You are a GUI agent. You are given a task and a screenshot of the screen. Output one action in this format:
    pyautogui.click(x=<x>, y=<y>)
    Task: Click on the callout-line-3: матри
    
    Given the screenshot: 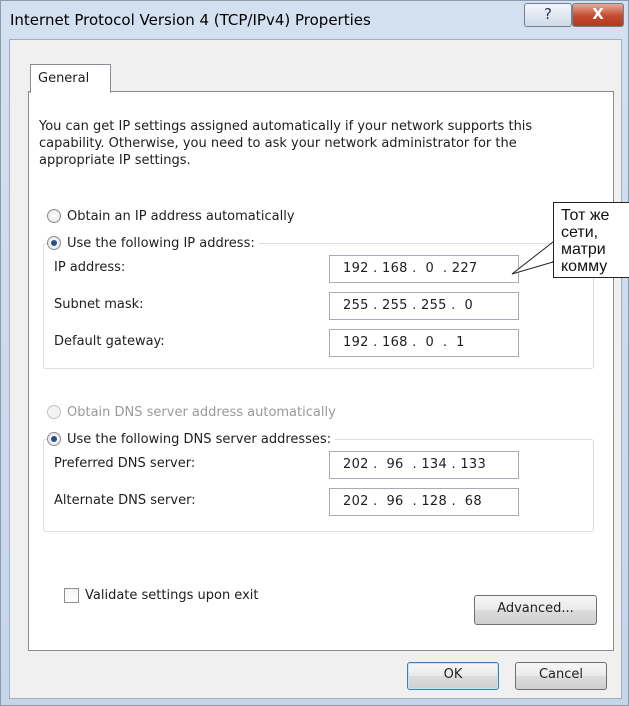 What is the action you would take?
    pyautogui.click(x=583, y=249)
    